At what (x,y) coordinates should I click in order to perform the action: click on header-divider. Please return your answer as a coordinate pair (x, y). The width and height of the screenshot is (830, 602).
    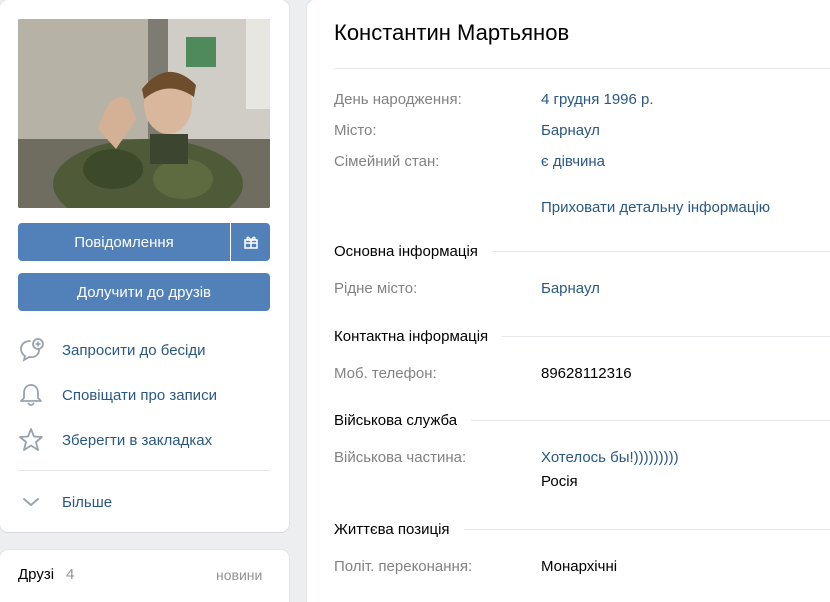
    Looking at the image, I should click on (582, 68).